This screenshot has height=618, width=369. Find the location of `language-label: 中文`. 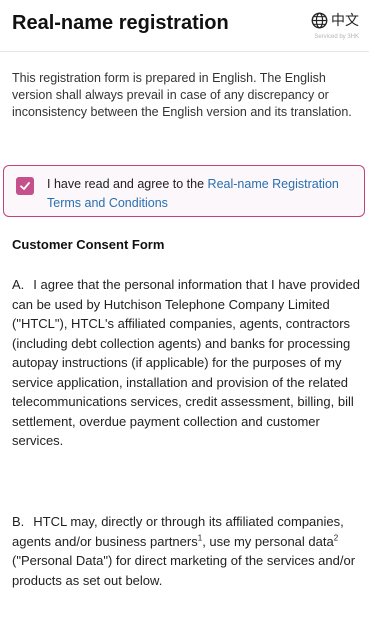

language-label: 中文 is located at coordinates (345, 20).